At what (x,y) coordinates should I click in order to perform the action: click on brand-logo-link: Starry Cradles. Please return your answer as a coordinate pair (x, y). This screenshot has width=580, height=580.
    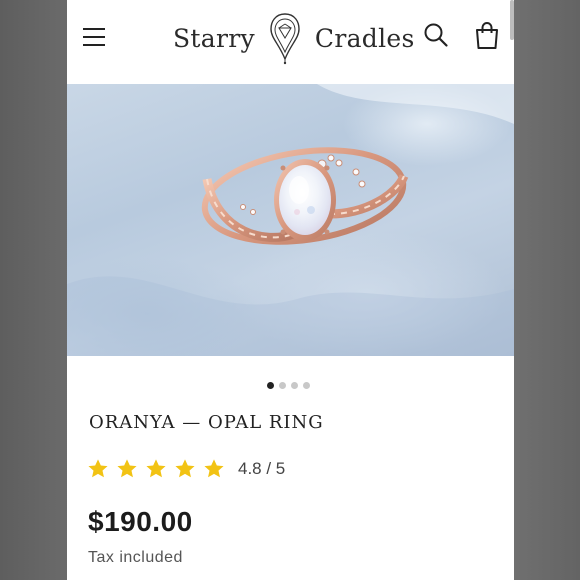
    Looking at the image, I should click on (294, 38).